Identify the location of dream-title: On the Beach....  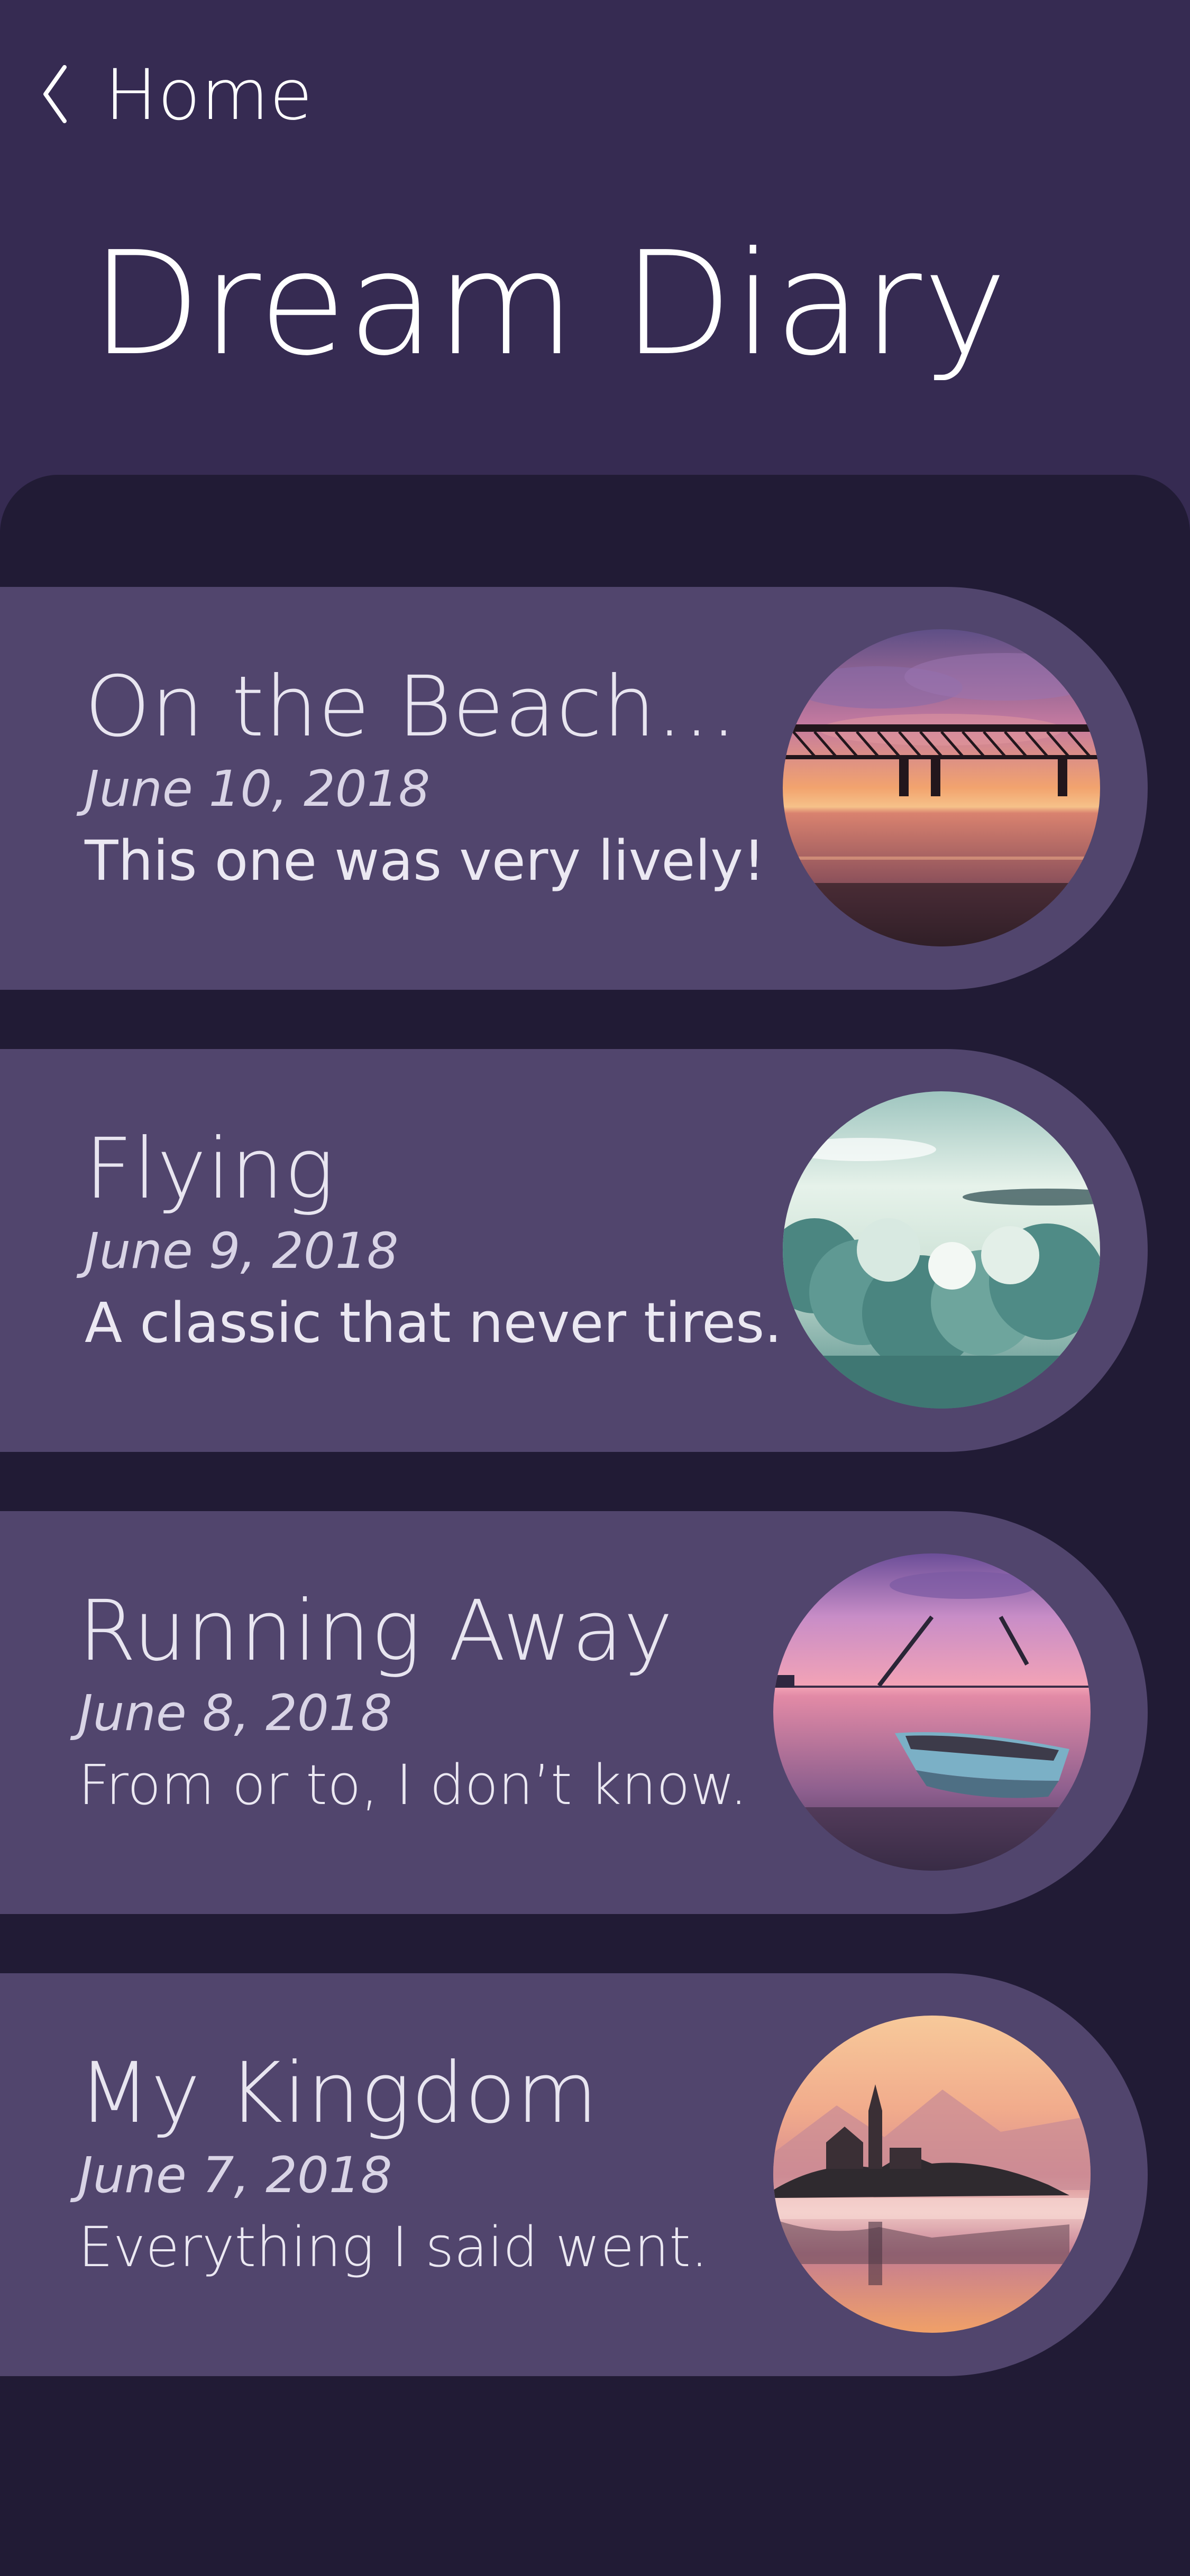
(411, 707).